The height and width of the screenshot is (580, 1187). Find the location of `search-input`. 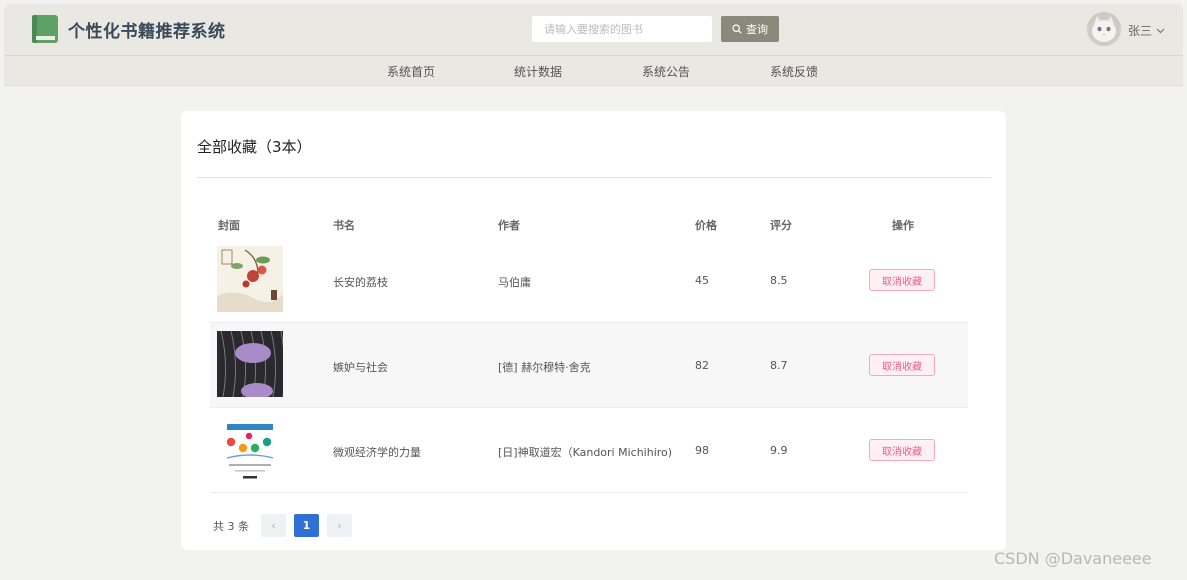

search-input is located at coordinates (622, 29).